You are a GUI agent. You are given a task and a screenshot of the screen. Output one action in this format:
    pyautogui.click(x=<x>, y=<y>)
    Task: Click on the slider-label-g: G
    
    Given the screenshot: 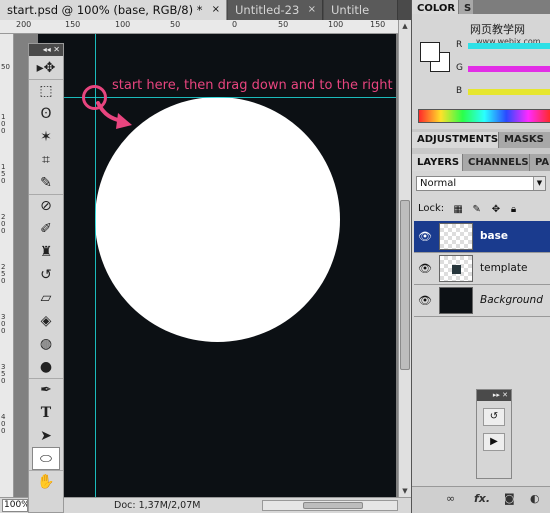 What is the action you would take?
    pyautogui.click(x=459, y=68)
    